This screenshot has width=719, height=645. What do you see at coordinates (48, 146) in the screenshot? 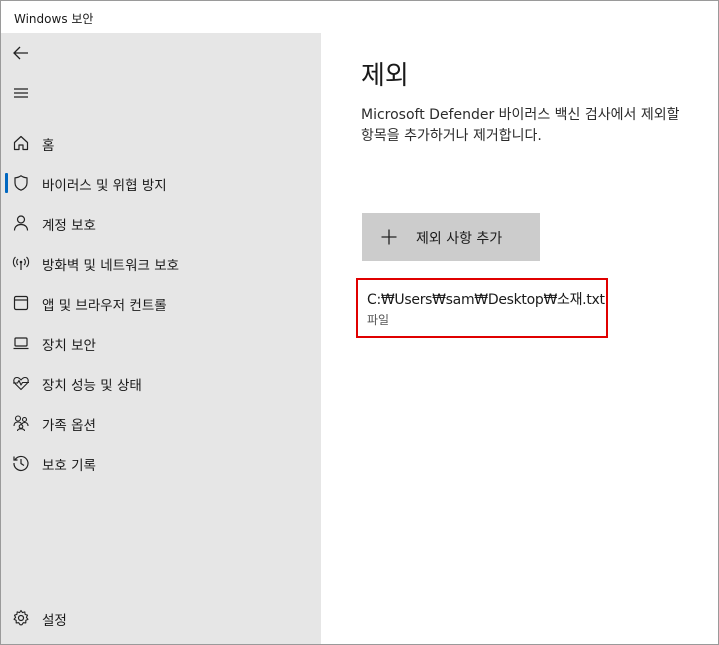
I see `sidebar-item-label: 홈` at bounding box center [48, 146].